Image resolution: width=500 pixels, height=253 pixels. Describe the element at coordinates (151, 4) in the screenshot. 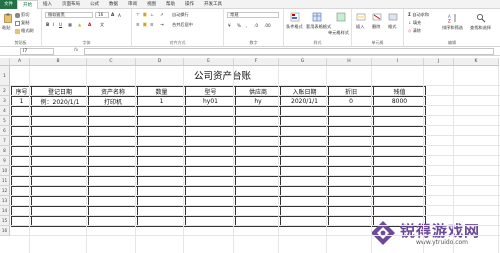

I see `tab-view: 视图` at that location.